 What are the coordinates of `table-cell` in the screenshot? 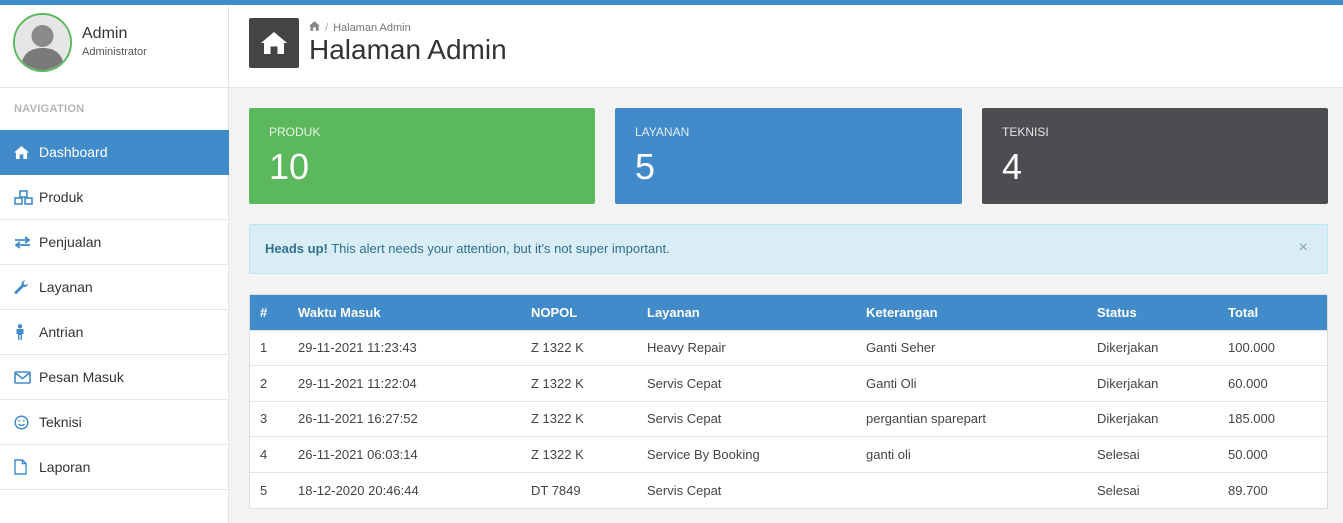 It's located at (971, 489).